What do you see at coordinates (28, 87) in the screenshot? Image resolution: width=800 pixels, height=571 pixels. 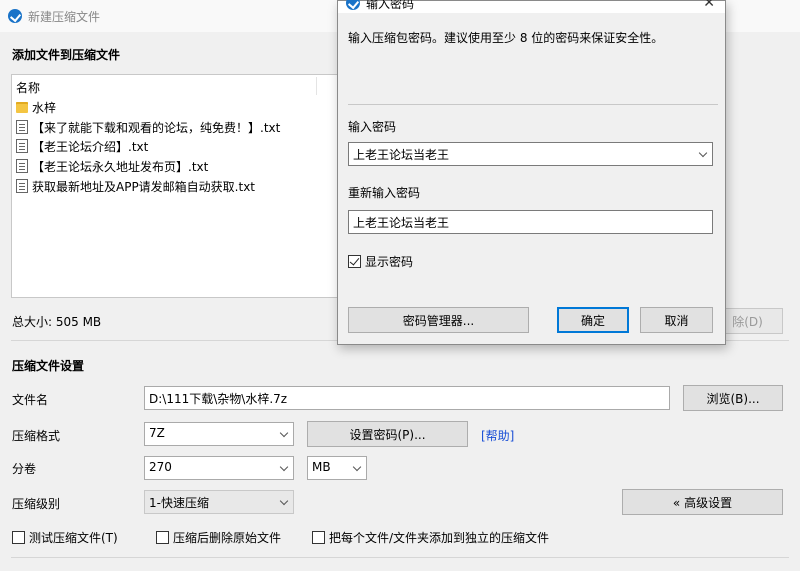 I see `column-header-name: 名称` at bounding box center [28, 87].